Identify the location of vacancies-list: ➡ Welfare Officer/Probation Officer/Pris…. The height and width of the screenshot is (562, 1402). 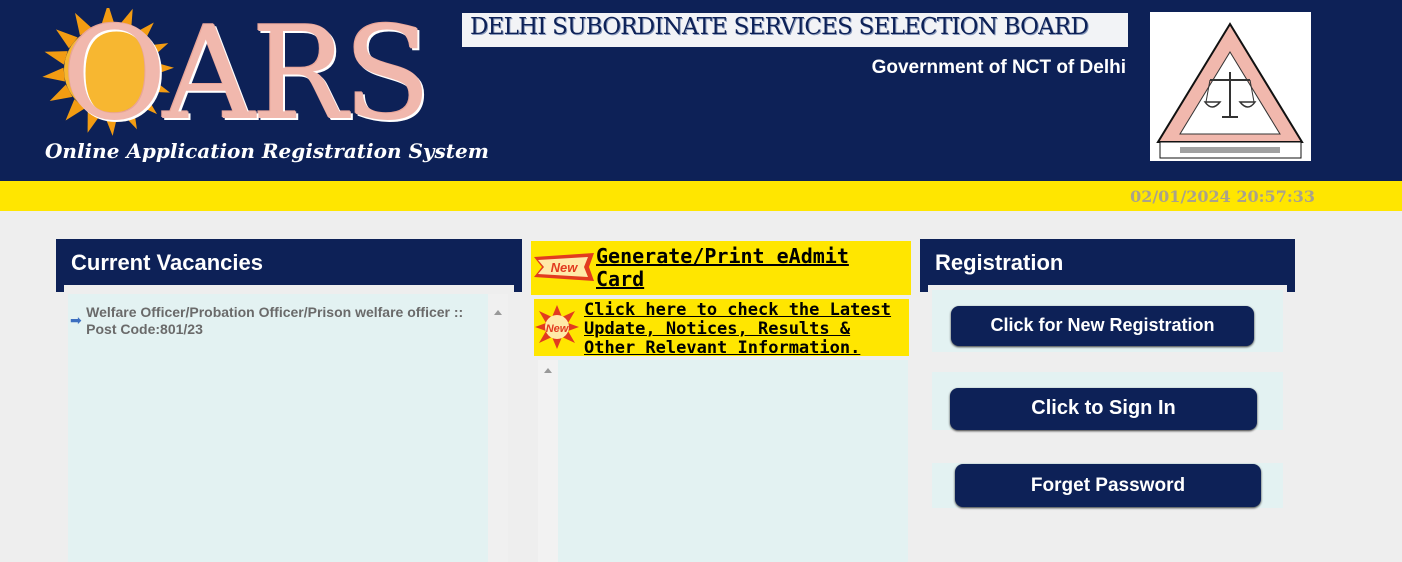
(278, 428).